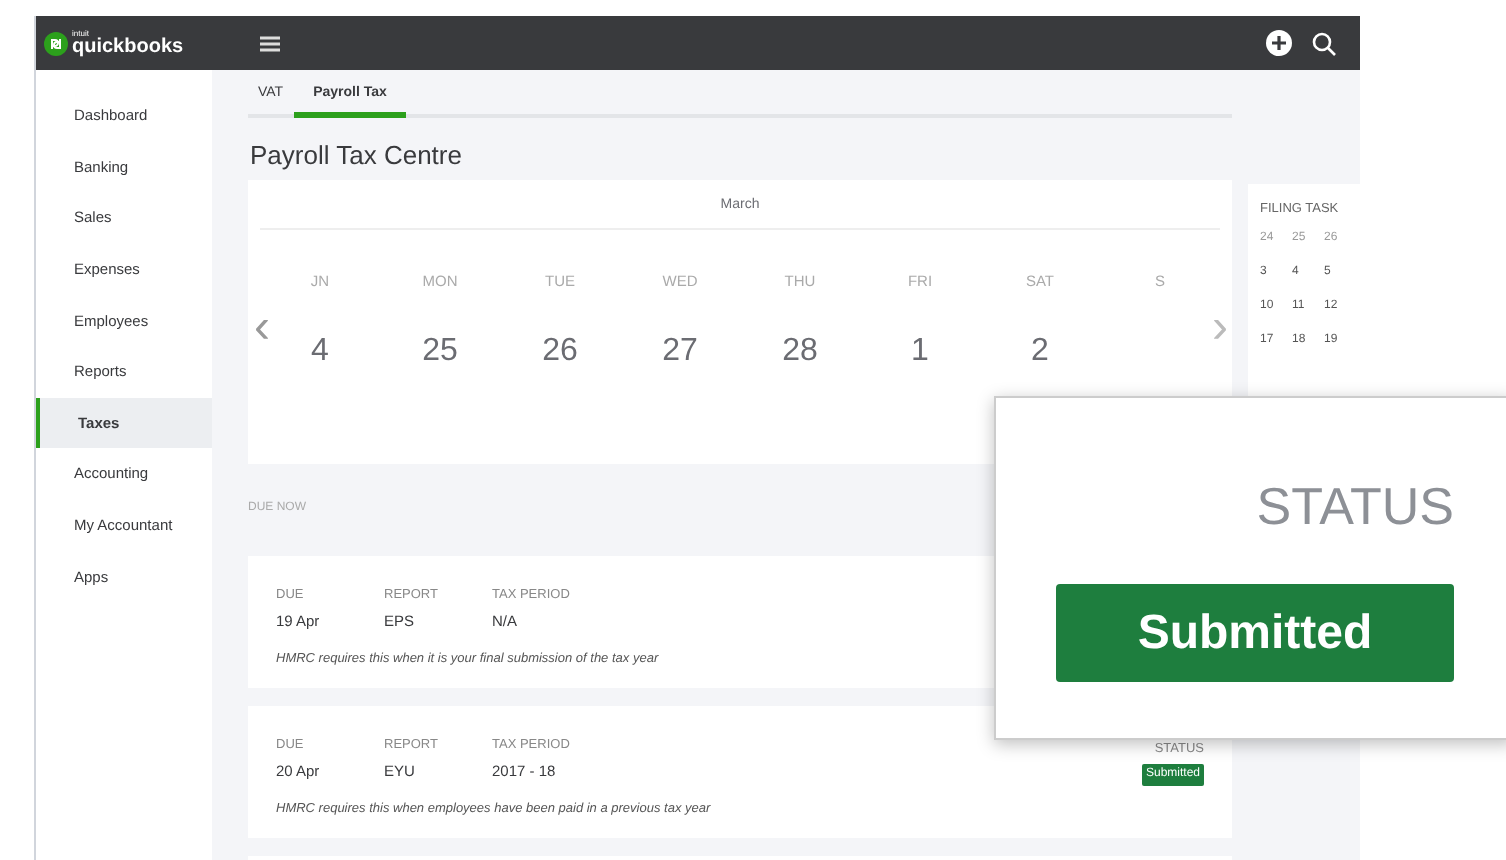 This screenshot has width=1506, height=860. Describe the element at coordinates (1040, 352) in the screenshot. I see `date-number: 2` at that location.